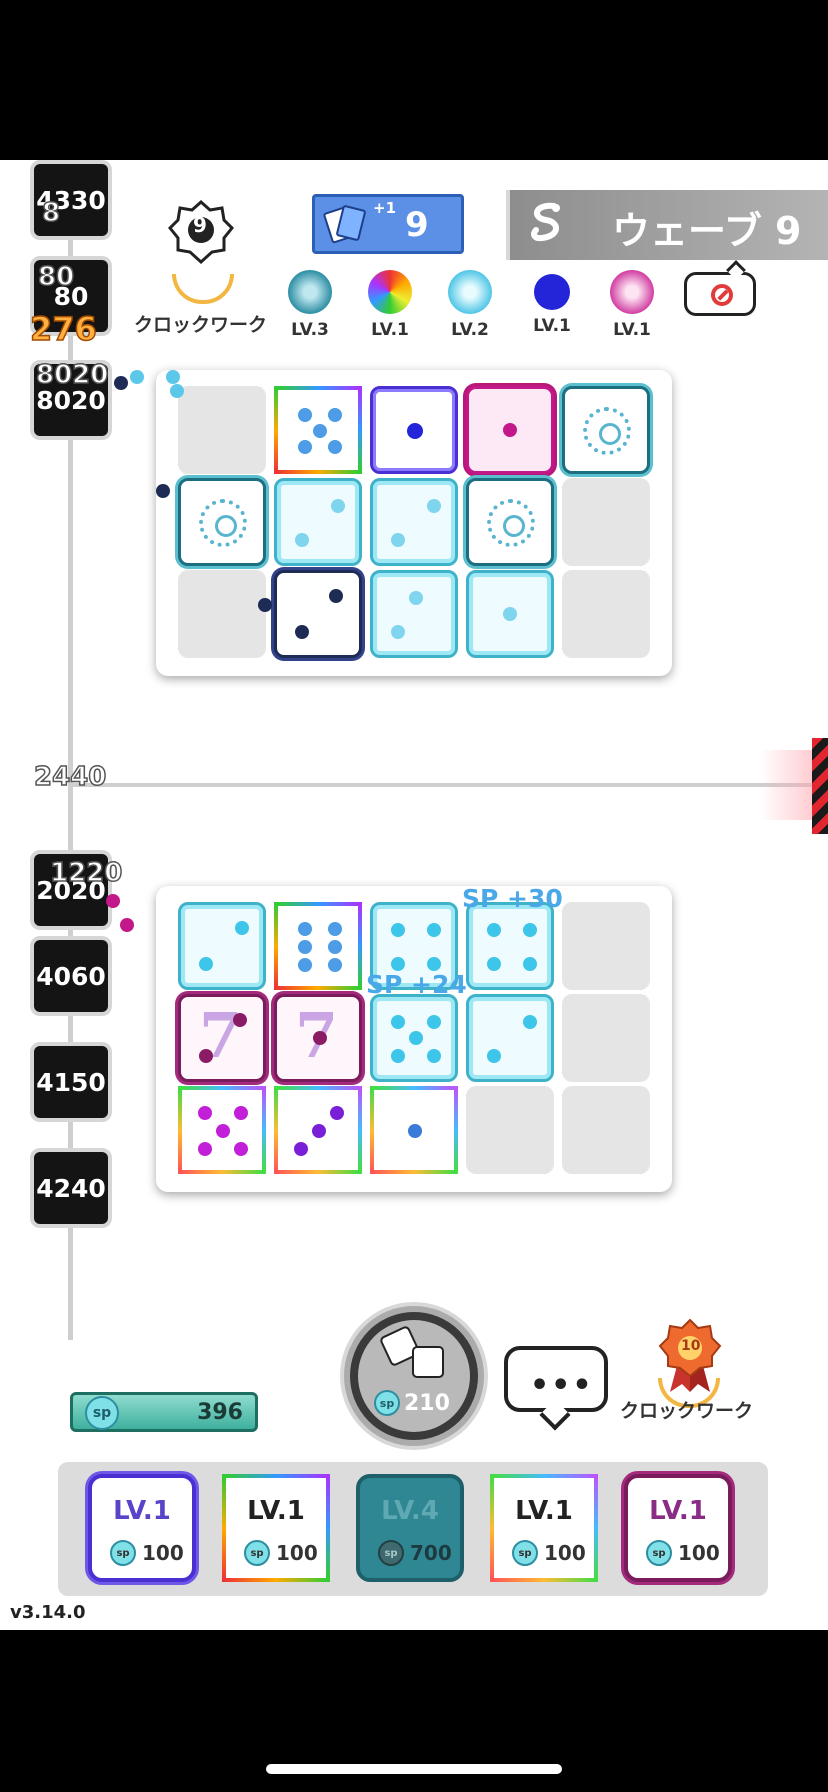 Image resolution: width=828 pixels, height=1792 pixels. Describe the element at coordinates (431, 1553) in the screenshot. I see `card-cost: 700` at that location.